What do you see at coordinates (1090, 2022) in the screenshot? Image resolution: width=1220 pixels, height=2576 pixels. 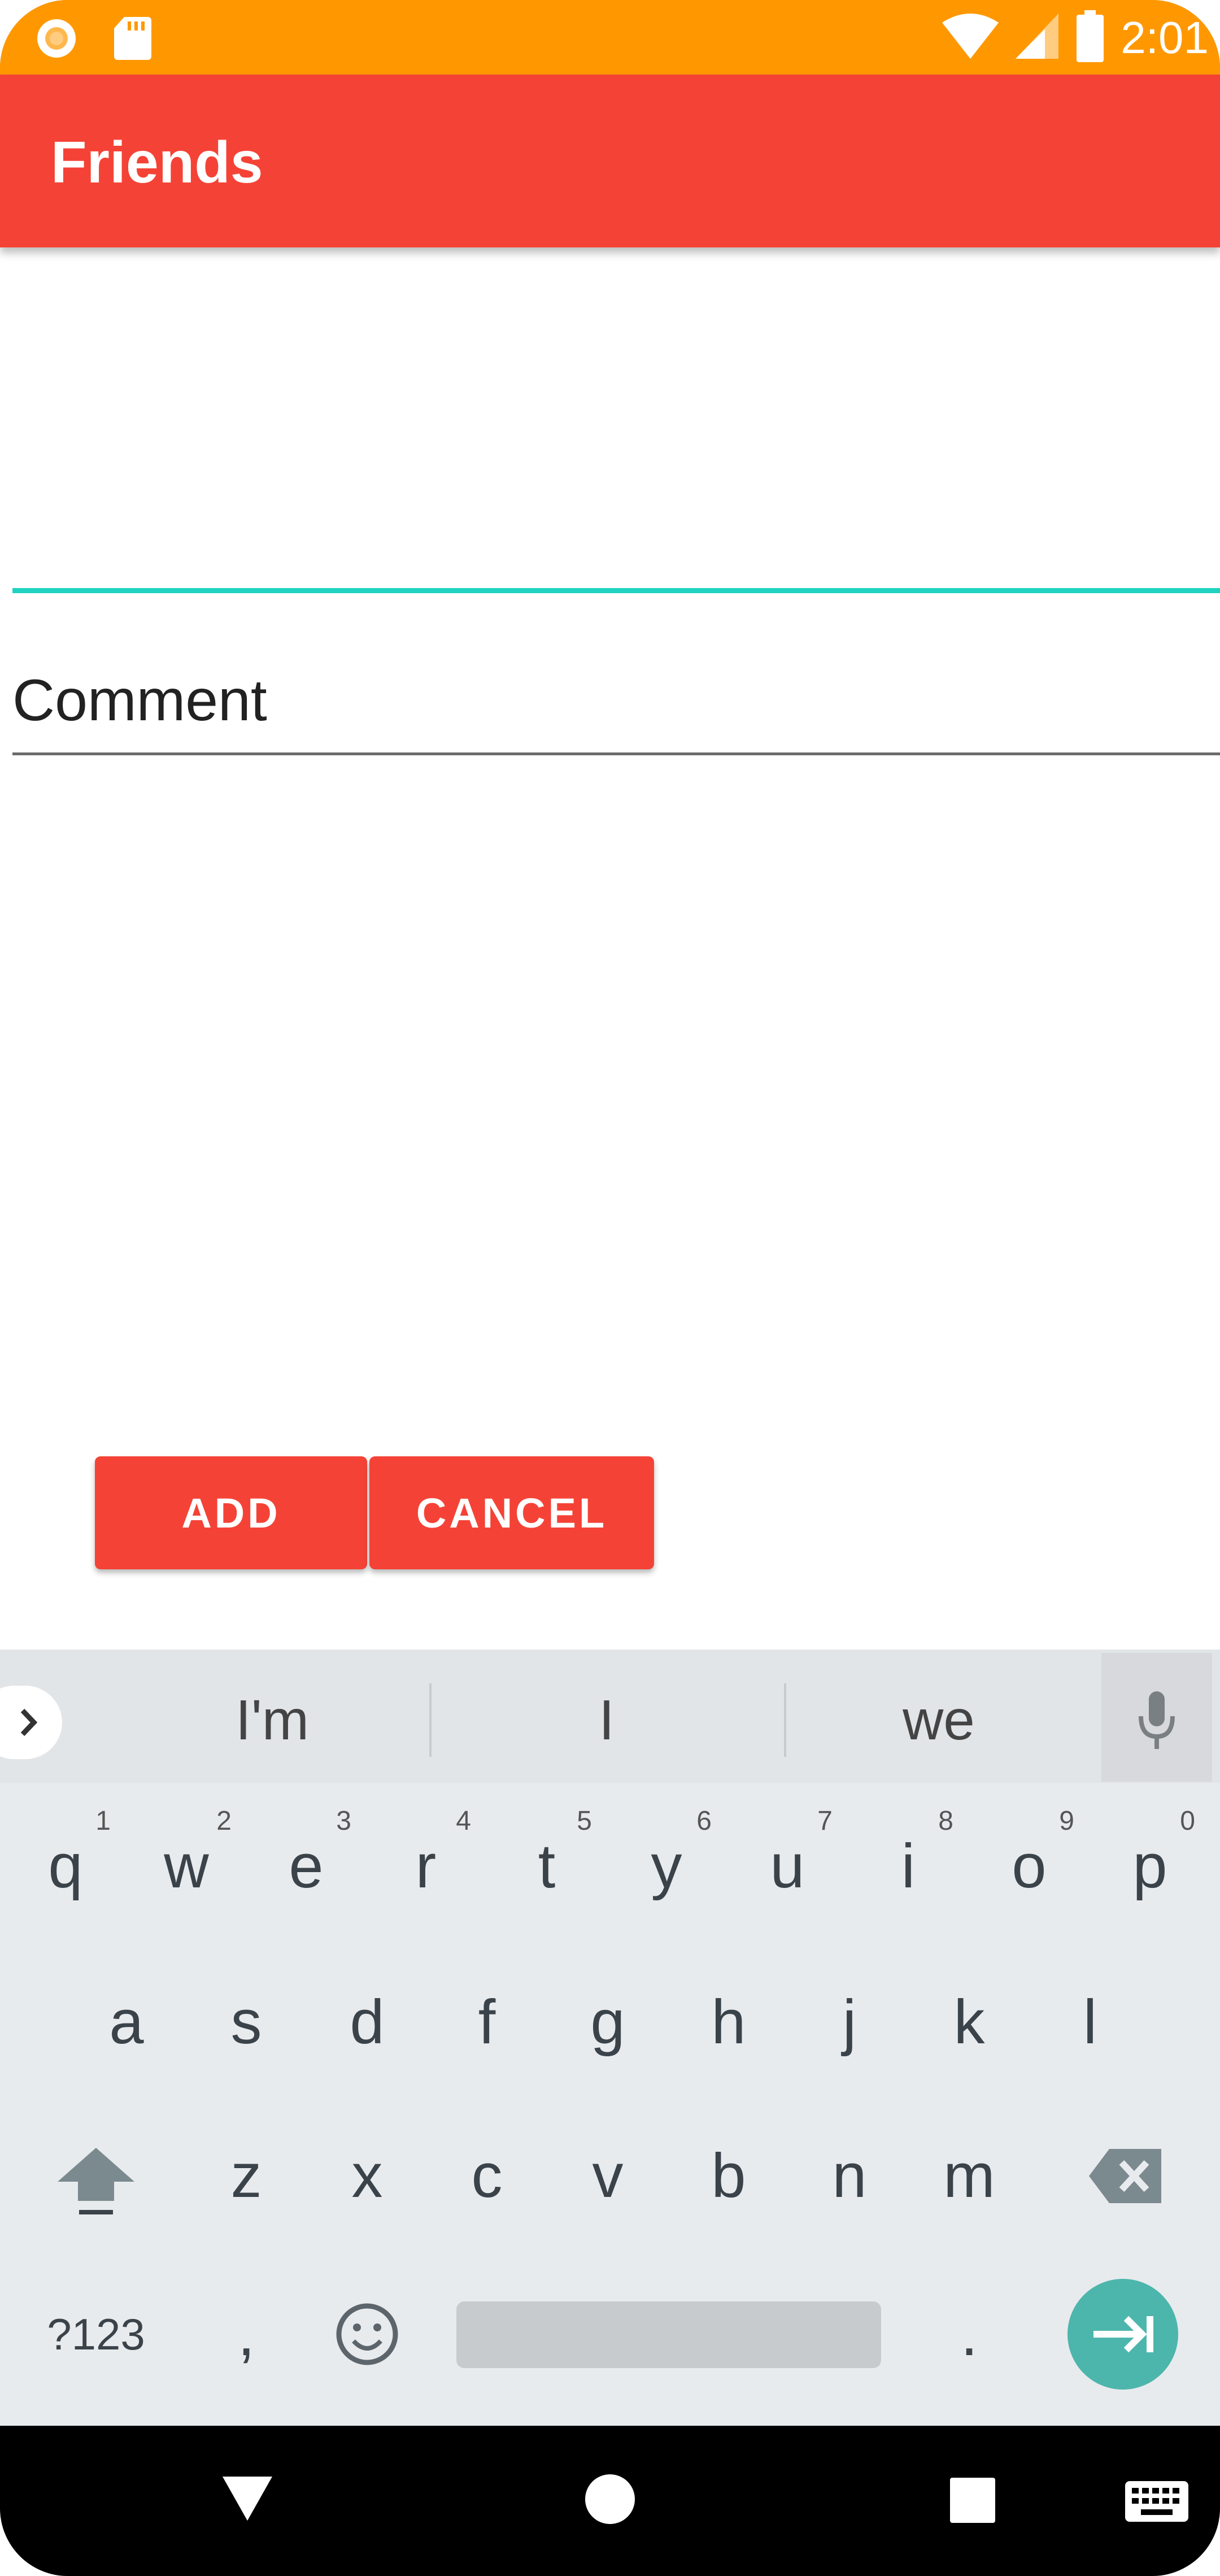 I see `key-l: l` at bounding box center [1090, 2022].